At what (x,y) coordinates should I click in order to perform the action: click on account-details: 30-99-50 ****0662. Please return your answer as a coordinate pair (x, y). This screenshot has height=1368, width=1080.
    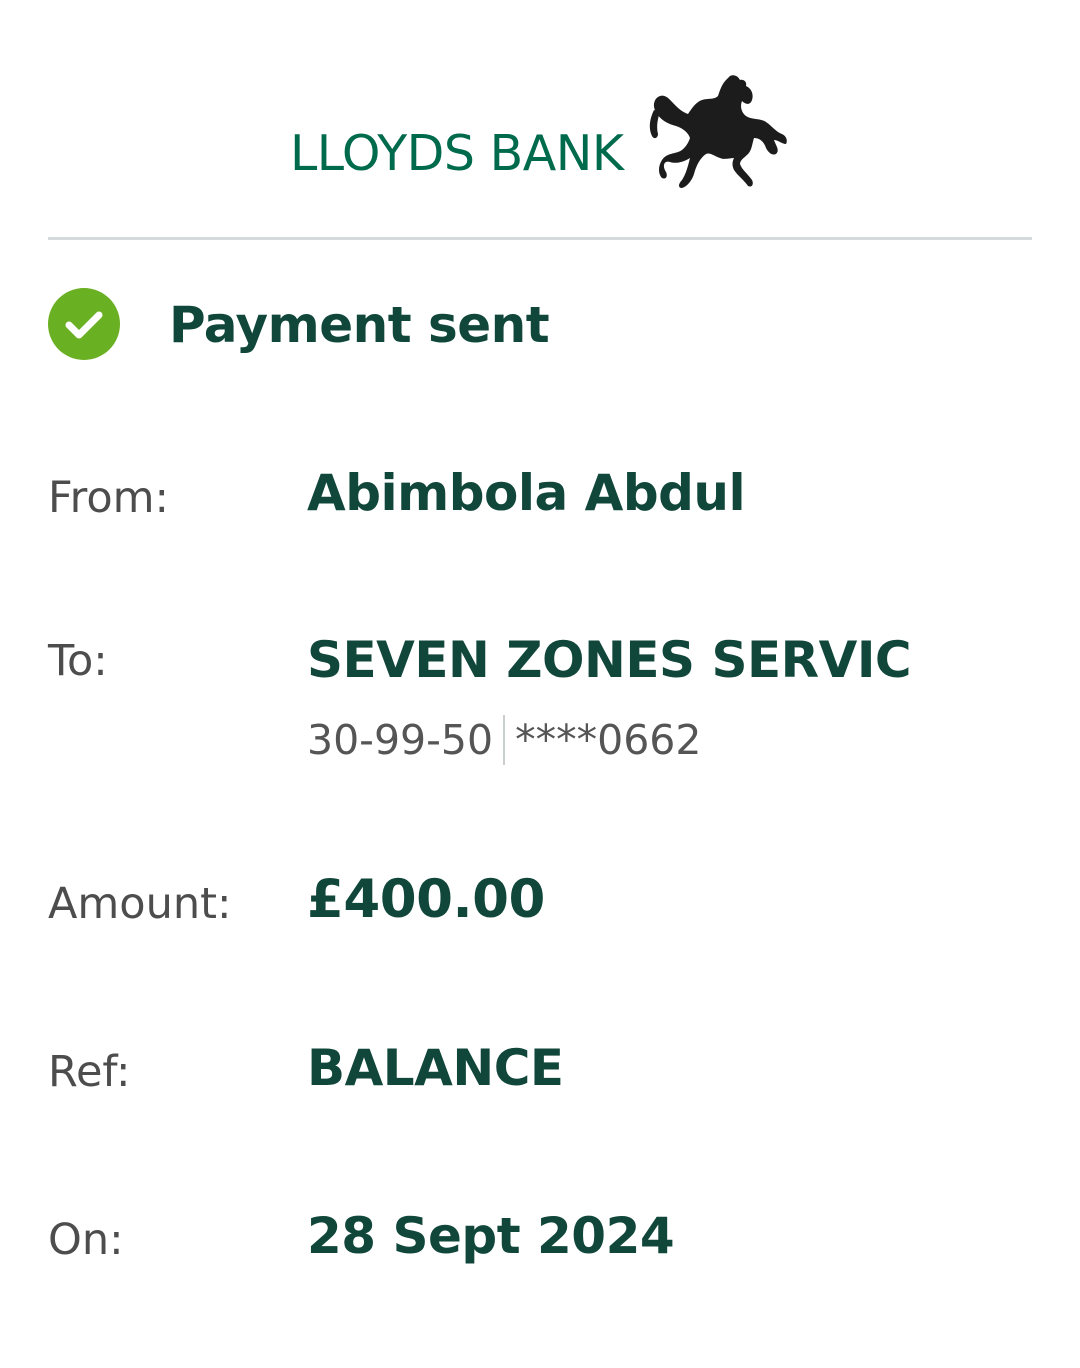
    Looking at the image, I should click on (504, 740).